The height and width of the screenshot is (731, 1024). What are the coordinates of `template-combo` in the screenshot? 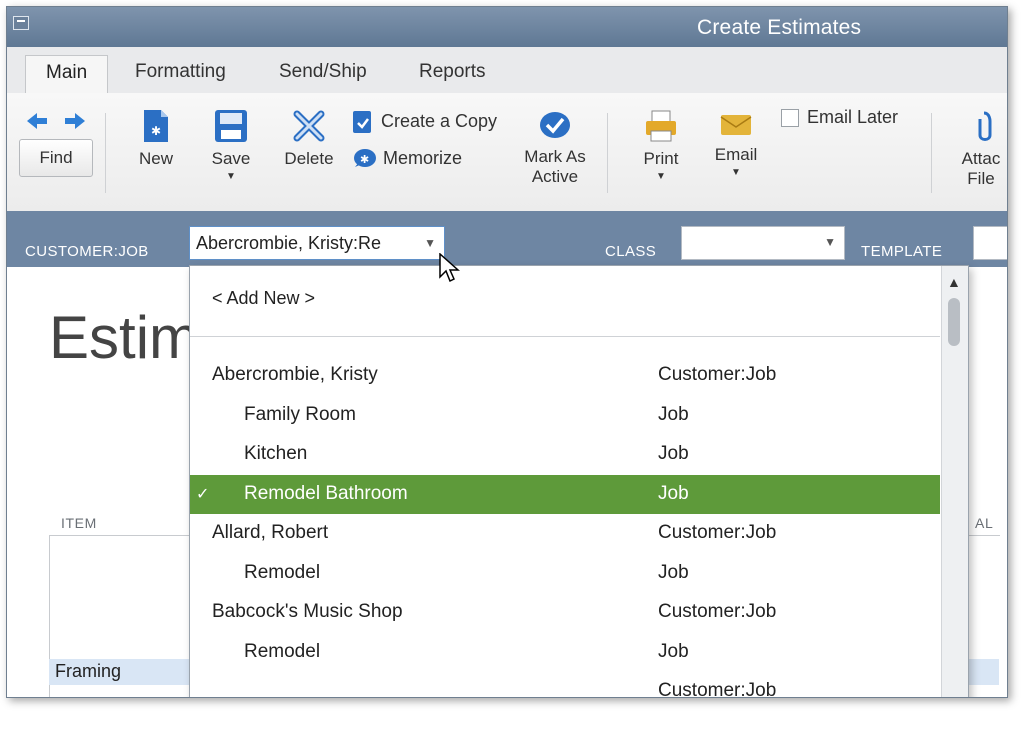 It's located at (990, 243).